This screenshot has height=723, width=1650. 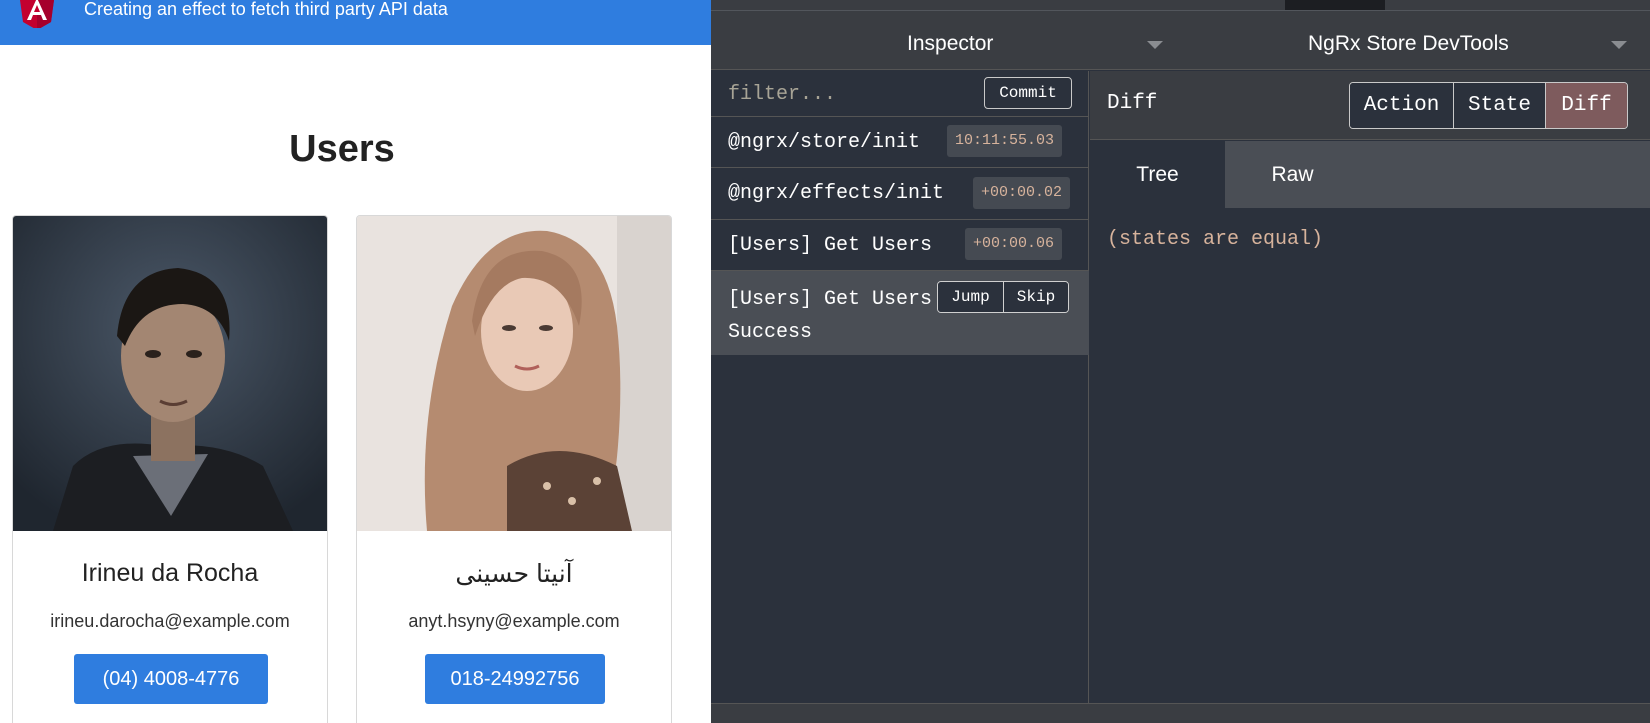 I want to click on user-email: anyt.hsyny@example.com, so click(x=514, y=621).